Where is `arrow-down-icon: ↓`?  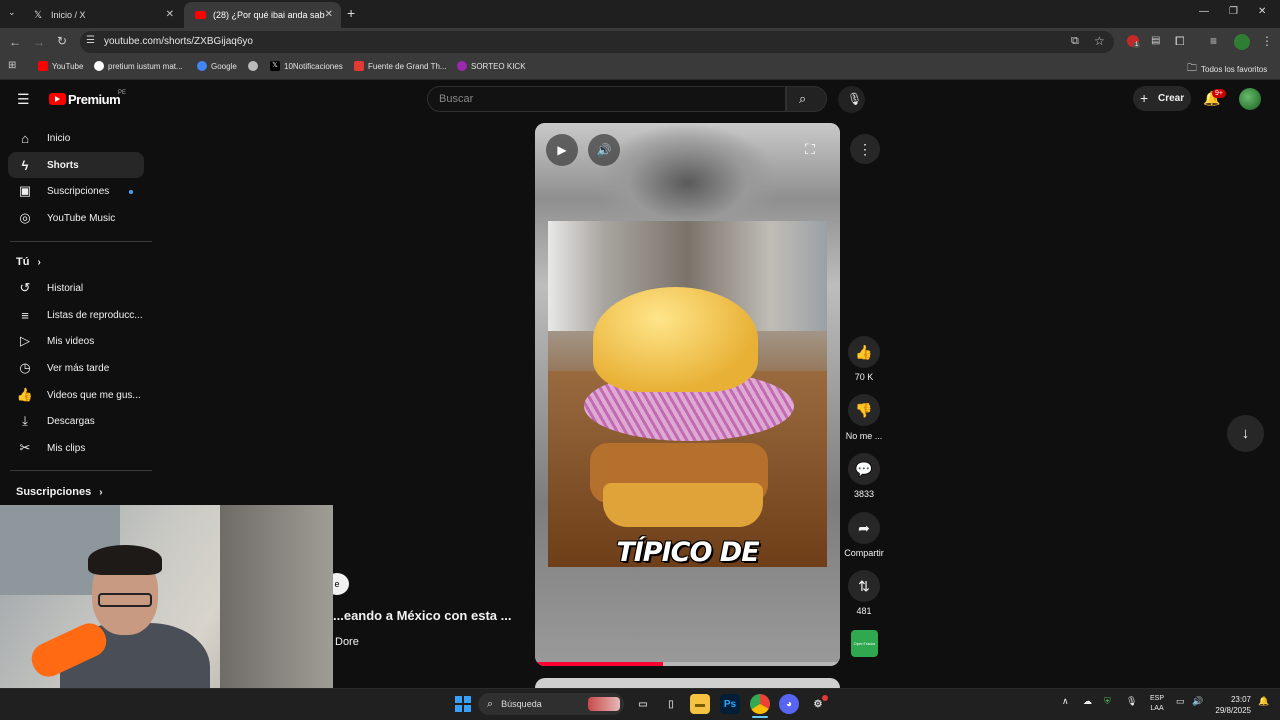 arrow-down-icon: ↓ is located at coordinates (1245, 433).